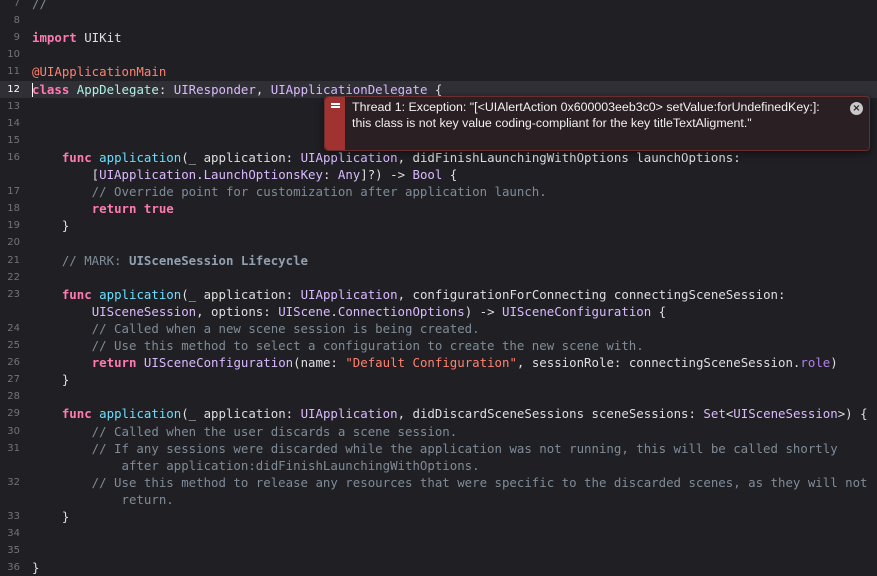 The width and height of the screenshot is (877, 576). What do you see at coordinates (13, 294) in the screenshot?
I see `line-number: 23` at bounding box center [13, 294].